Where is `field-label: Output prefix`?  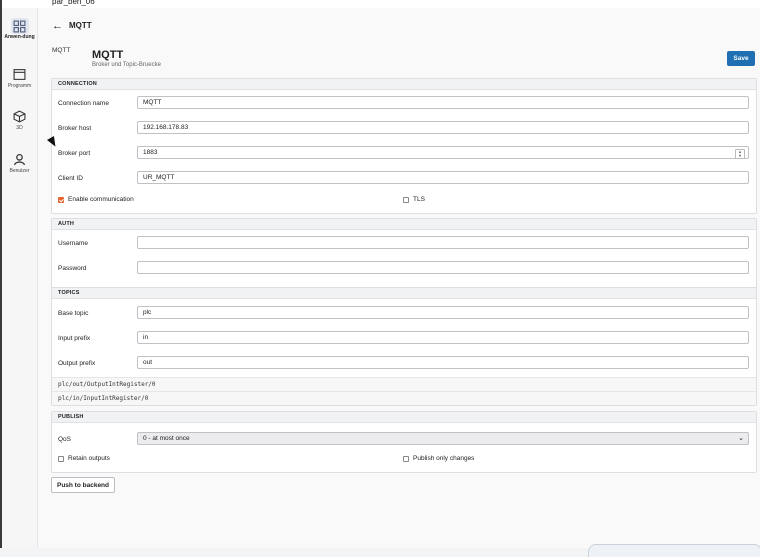 field-label: Output prefix is located at coordinates (77, 363).